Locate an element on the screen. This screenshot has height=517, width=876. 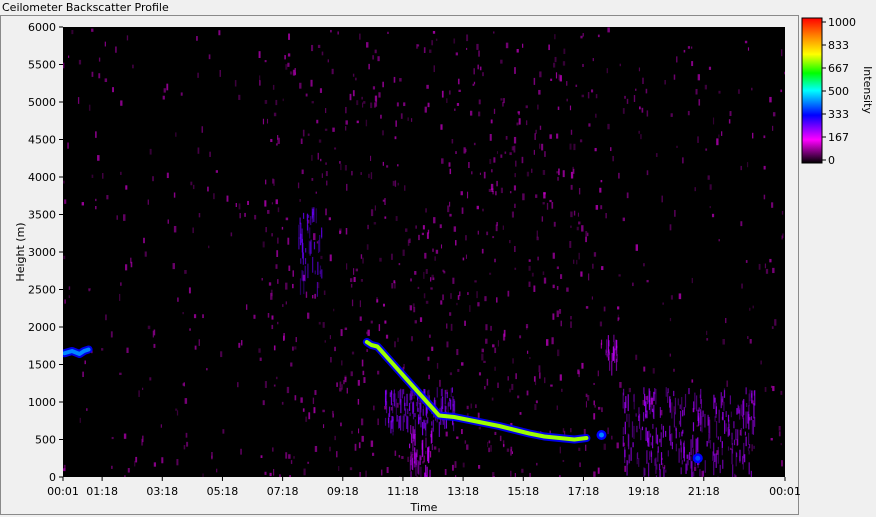
colorbar-tick-label: 500 is located at coordinates (838, 91).